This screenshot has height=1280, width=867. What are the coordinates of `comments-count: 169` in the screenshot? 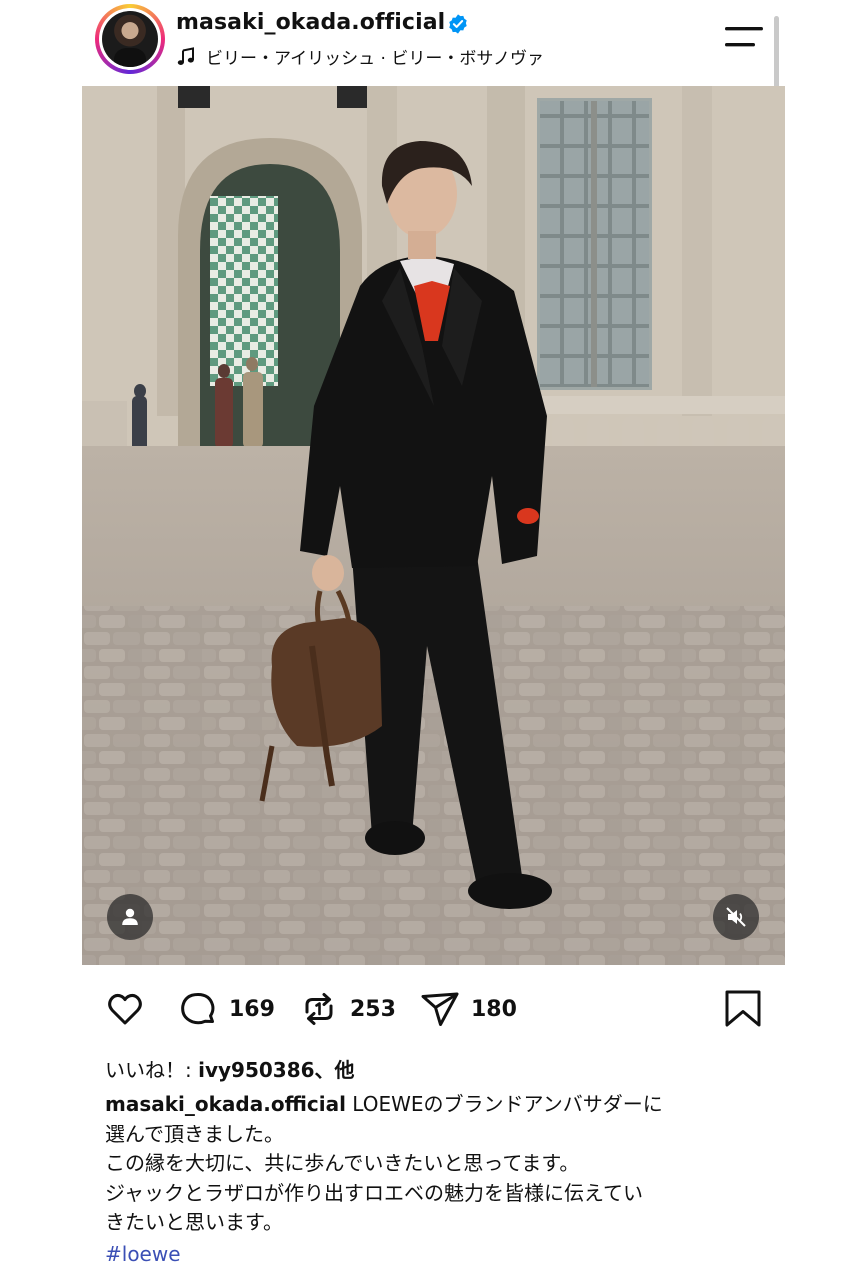 It's located at (252, 1009).